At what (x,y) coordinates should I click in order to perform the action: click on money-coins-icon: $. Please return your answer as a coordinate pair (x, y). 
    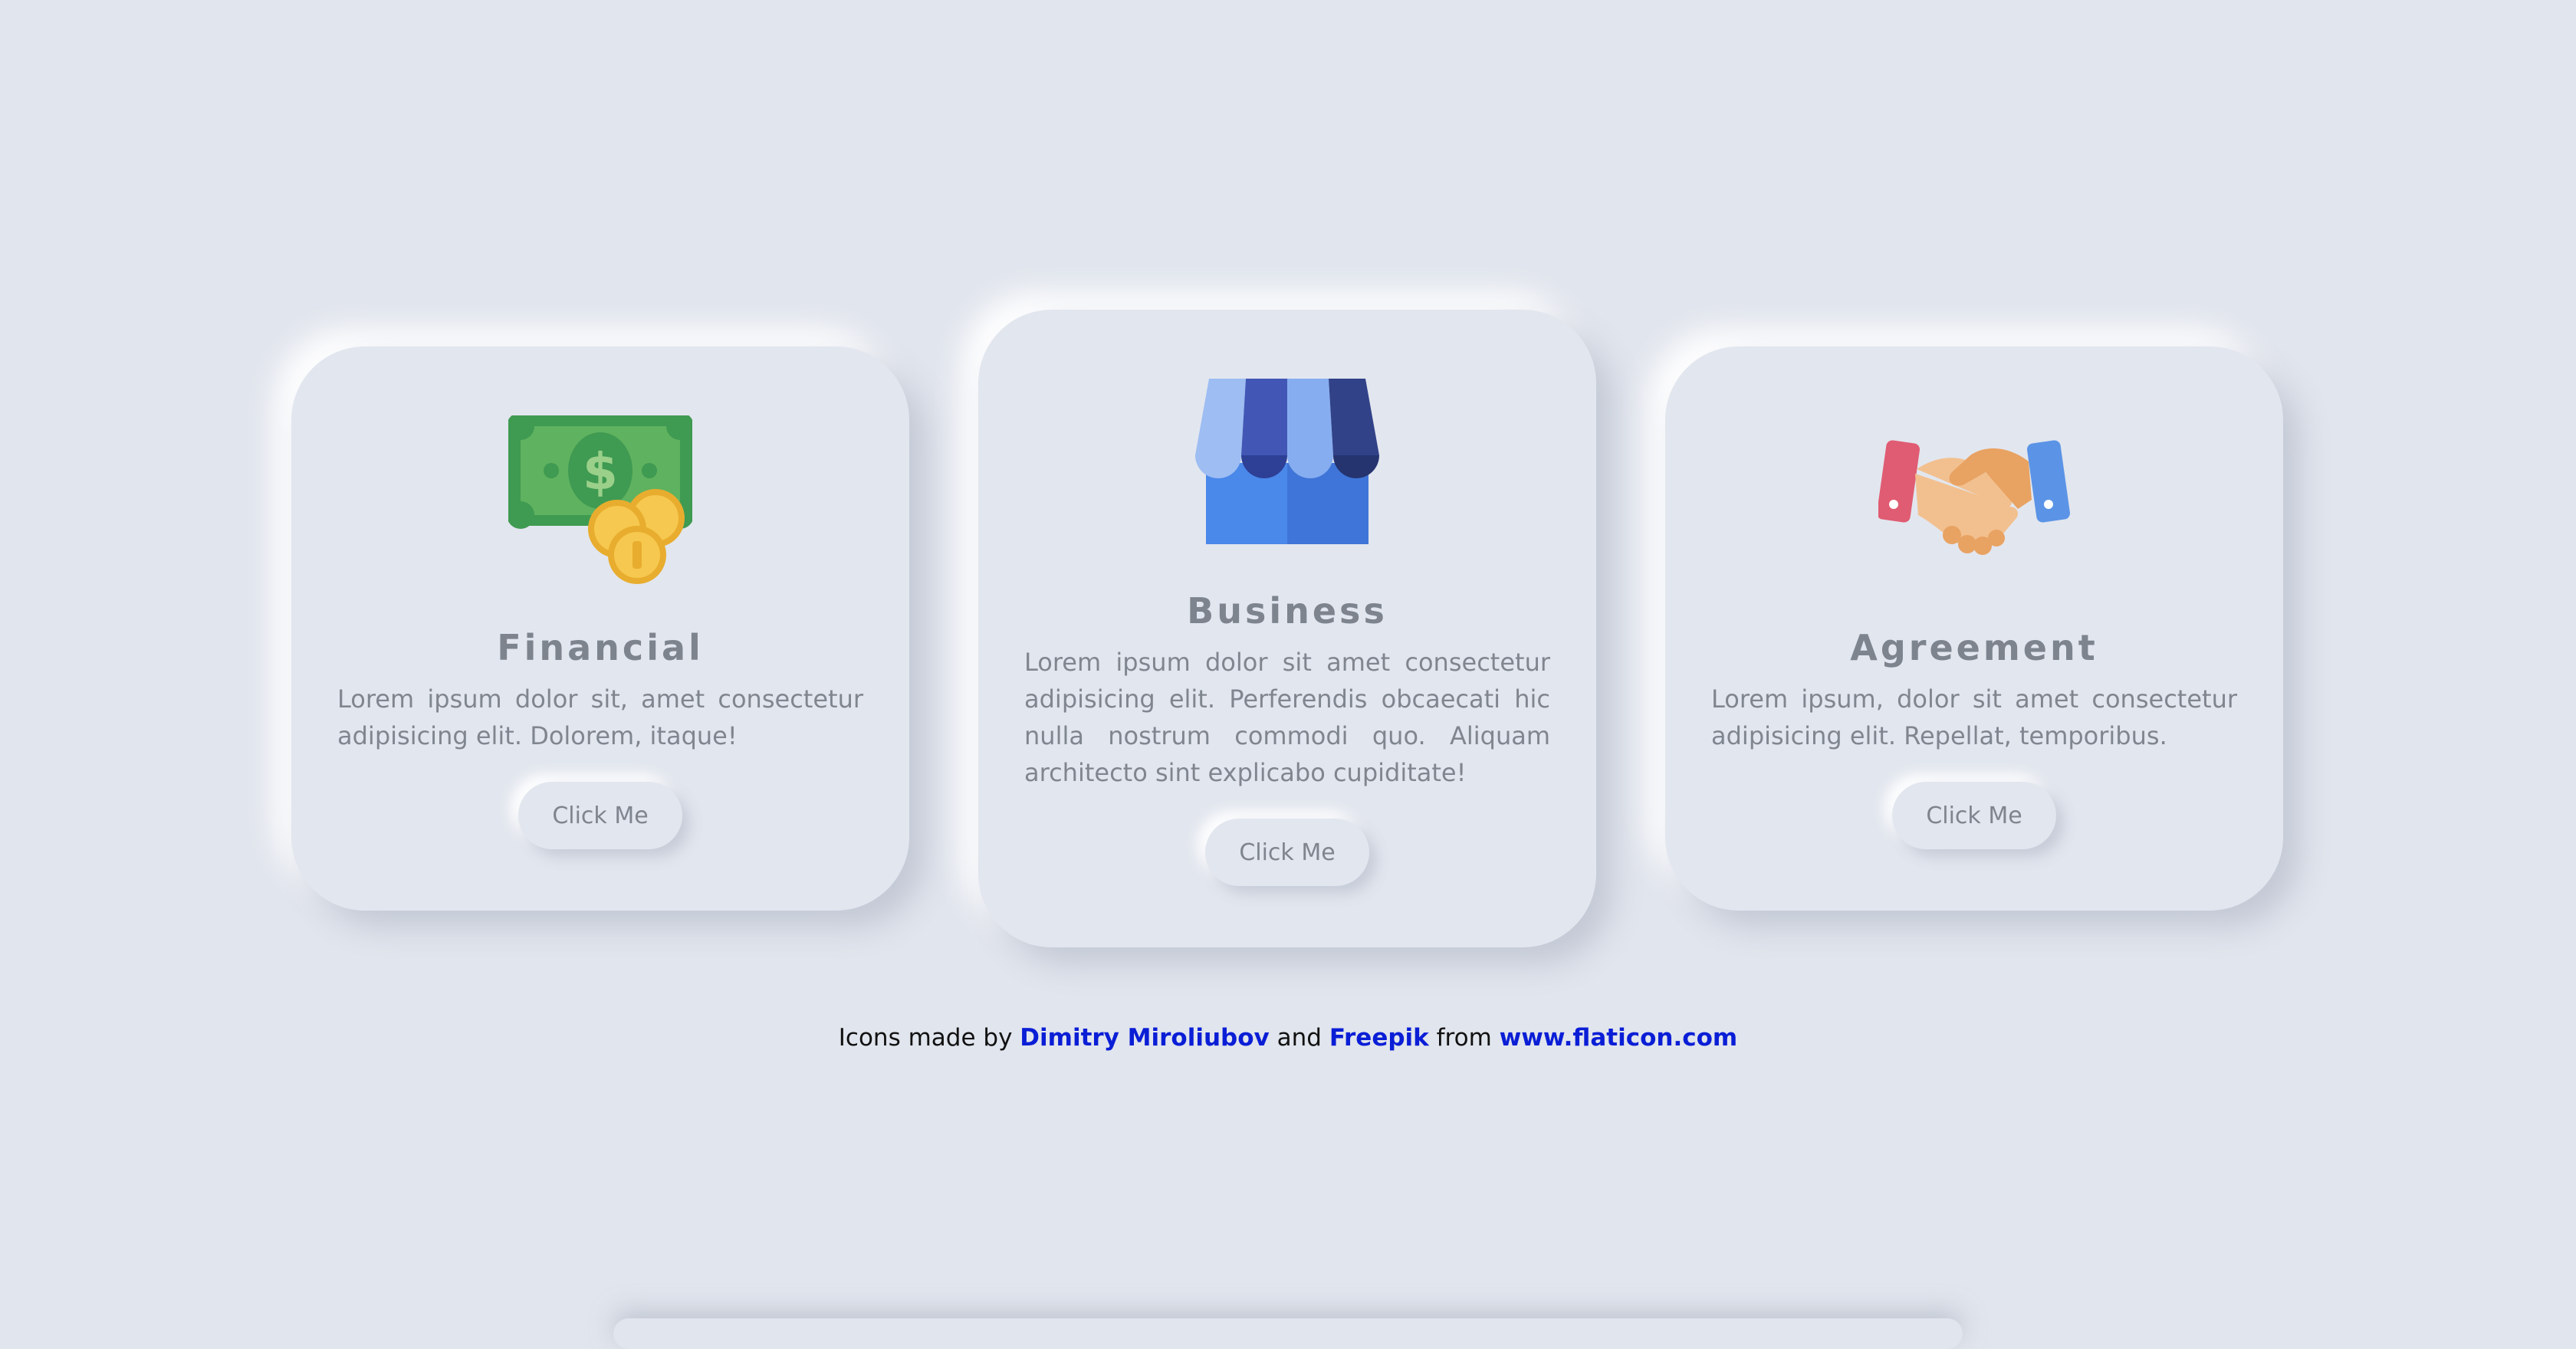
    Looking at the image, I should click on (600, 499).